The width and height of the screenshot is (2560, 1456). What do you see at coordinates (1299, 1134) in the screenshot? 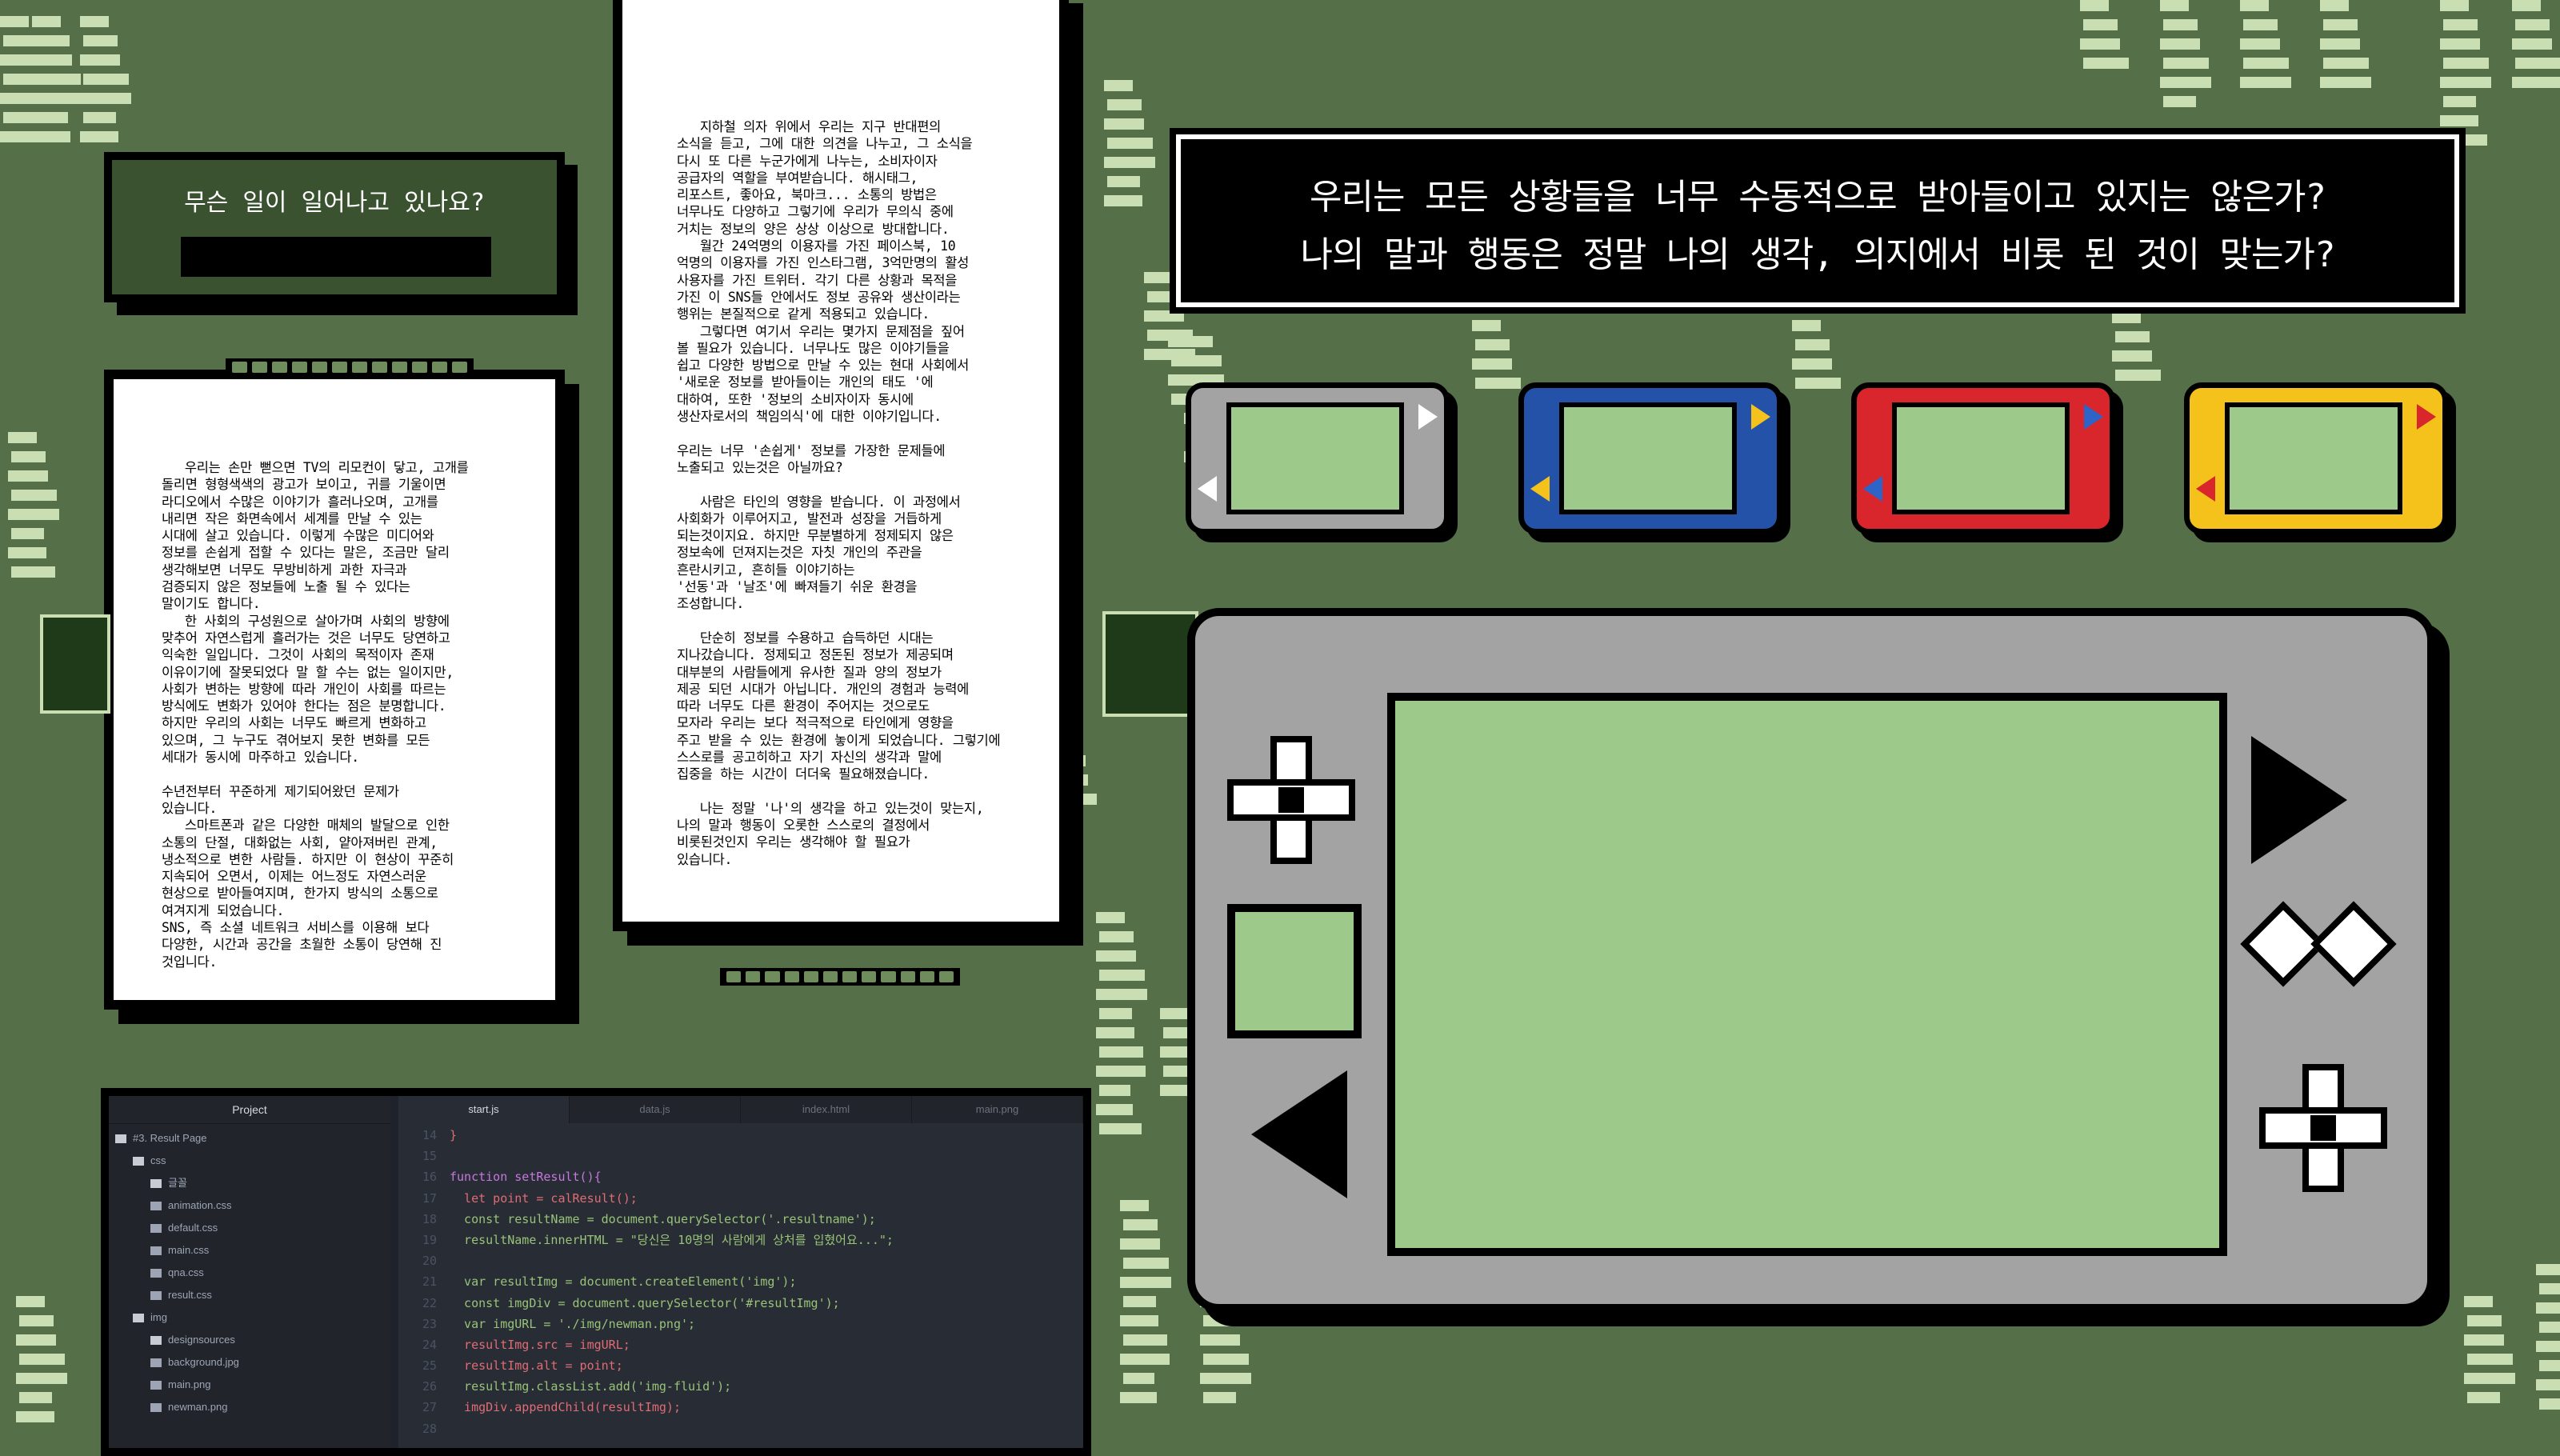
I see `left-arrow-button` at bounding box center [1299, 1134].